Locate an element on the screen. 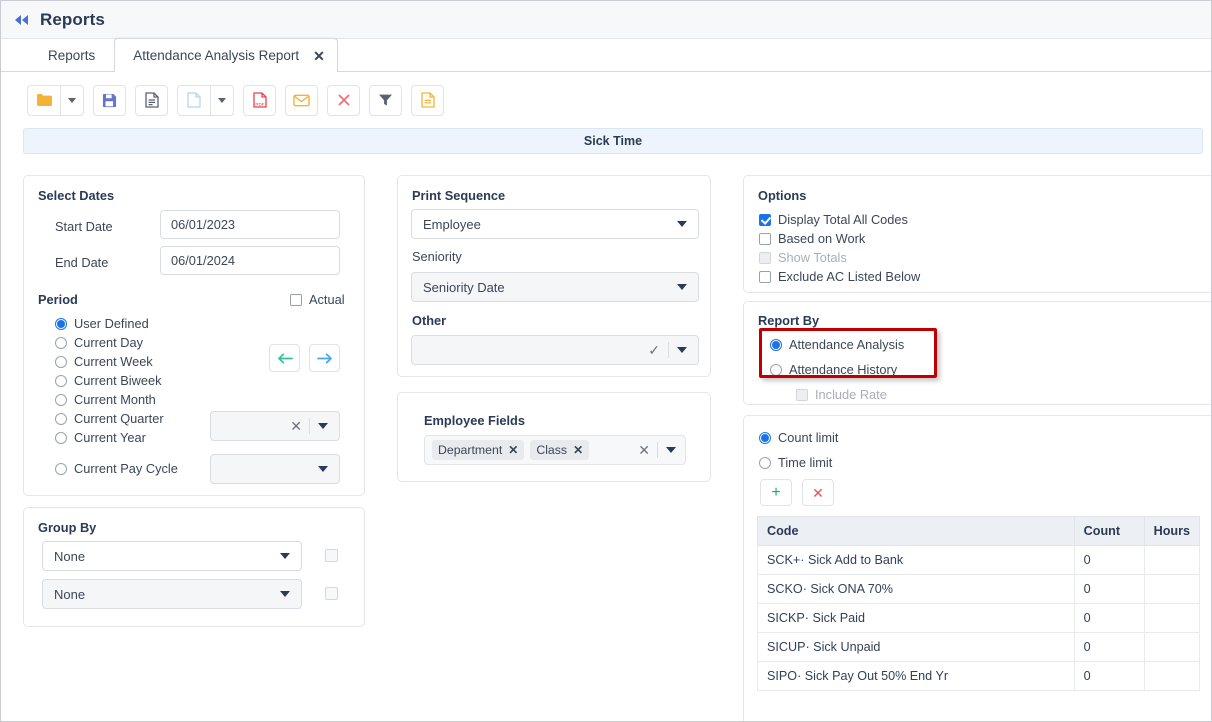 This screenshot has width=1212, height=722. period-option-label: Current Day is located at coordinates (108, 342).